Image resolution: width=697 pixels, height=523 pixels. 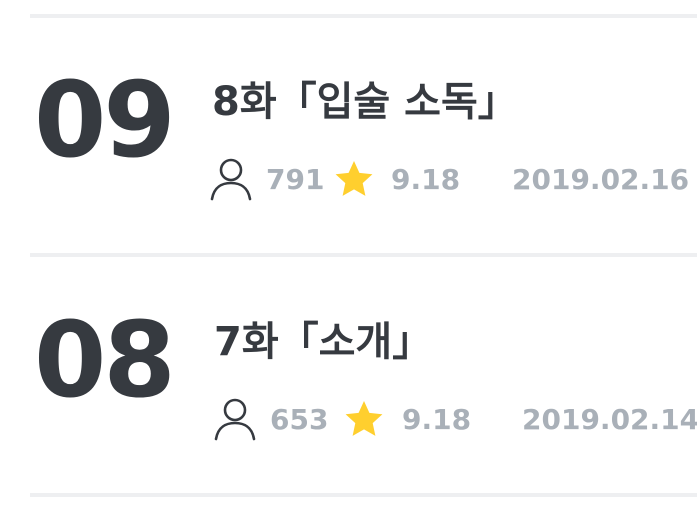 I want to click on episode-title: 7화「소개」, so click(x=323, y=342).